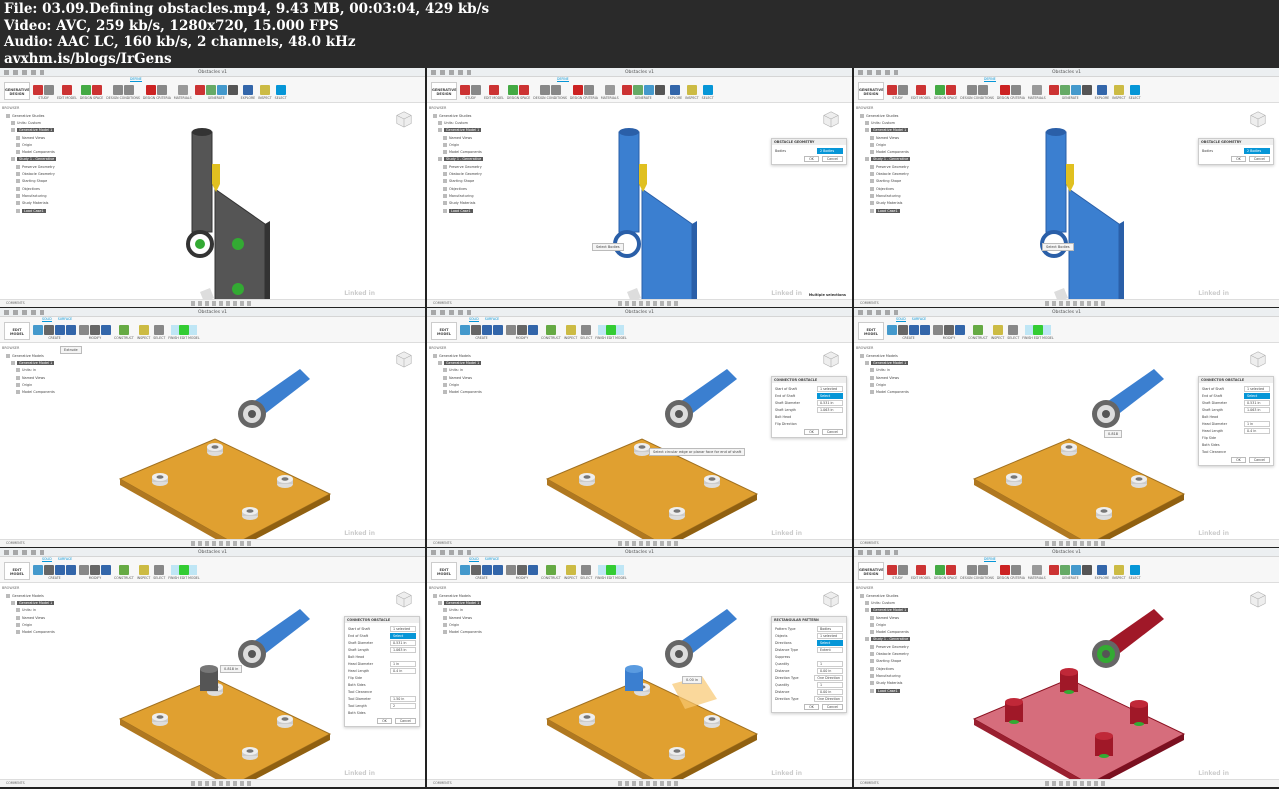  Describe the element at coordinates (830, 642) in the screenshot. I see `dialog-row-input: Select` at that location.